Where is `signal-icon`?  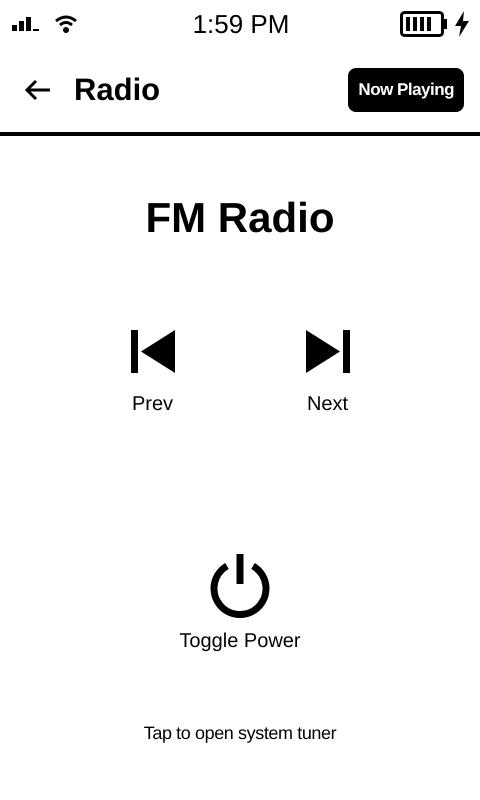 signal-icon is located at coordinates (26, 24).